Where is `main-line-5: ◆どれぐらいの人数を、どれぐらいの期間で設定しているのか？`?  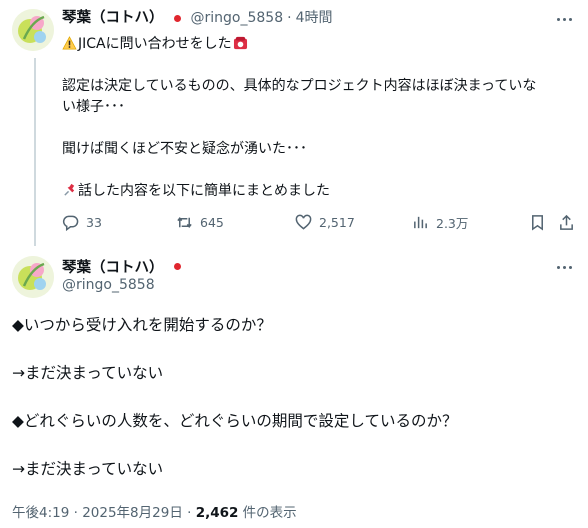 main-line-5: ◆どれぐらいの人数を、どれぐらいの期間で設定しているのか？ is located at coordinates (235, 421).